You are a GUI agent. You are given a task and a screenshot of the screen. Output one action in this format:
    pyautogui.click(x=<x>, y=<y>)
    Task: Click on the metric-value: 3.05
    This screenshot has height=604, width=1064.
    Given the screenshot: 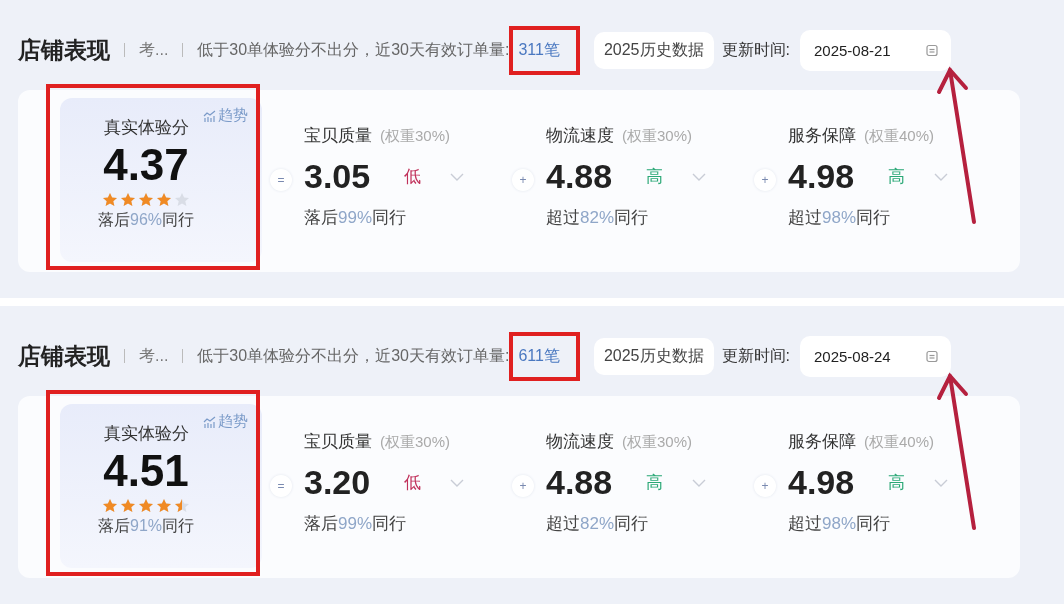 What is the action you would take?
    pyautogui.click(x=338, y=176)
    